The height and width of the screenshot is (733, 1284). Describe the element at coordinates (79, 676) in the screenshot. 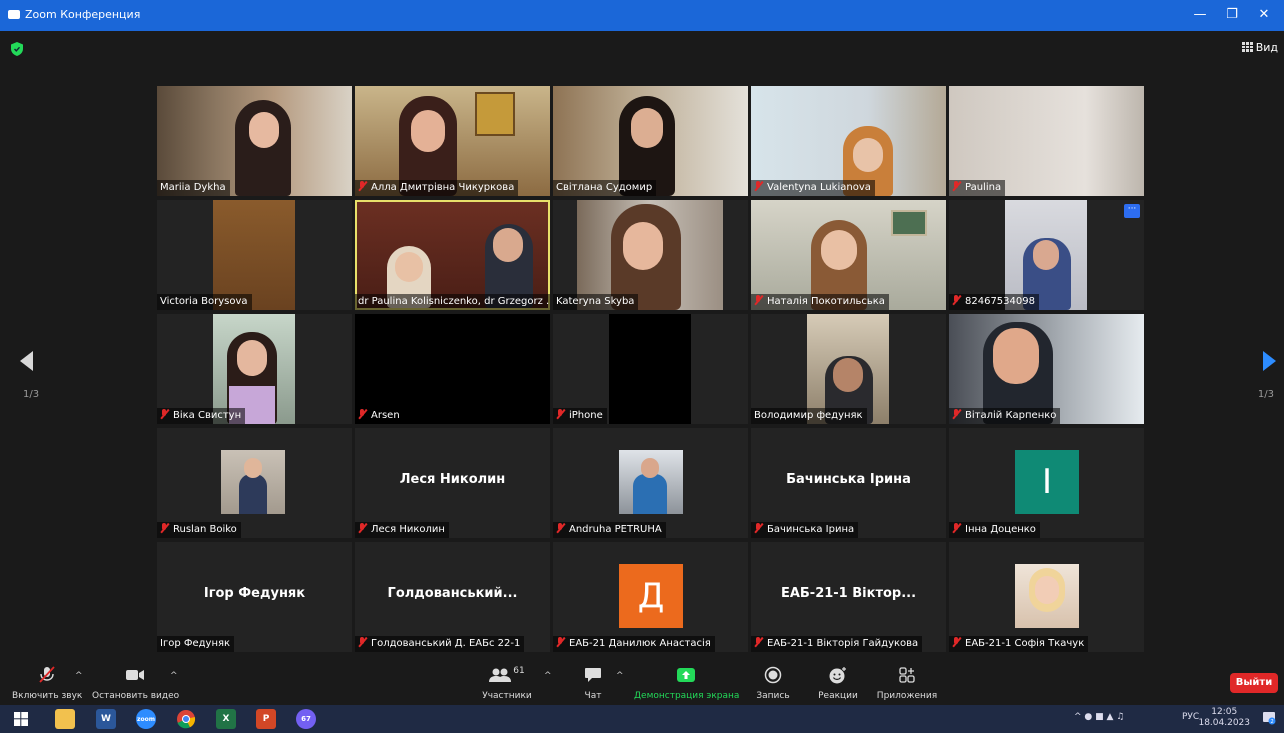

I see `audio-options-caret: ^` at that location.